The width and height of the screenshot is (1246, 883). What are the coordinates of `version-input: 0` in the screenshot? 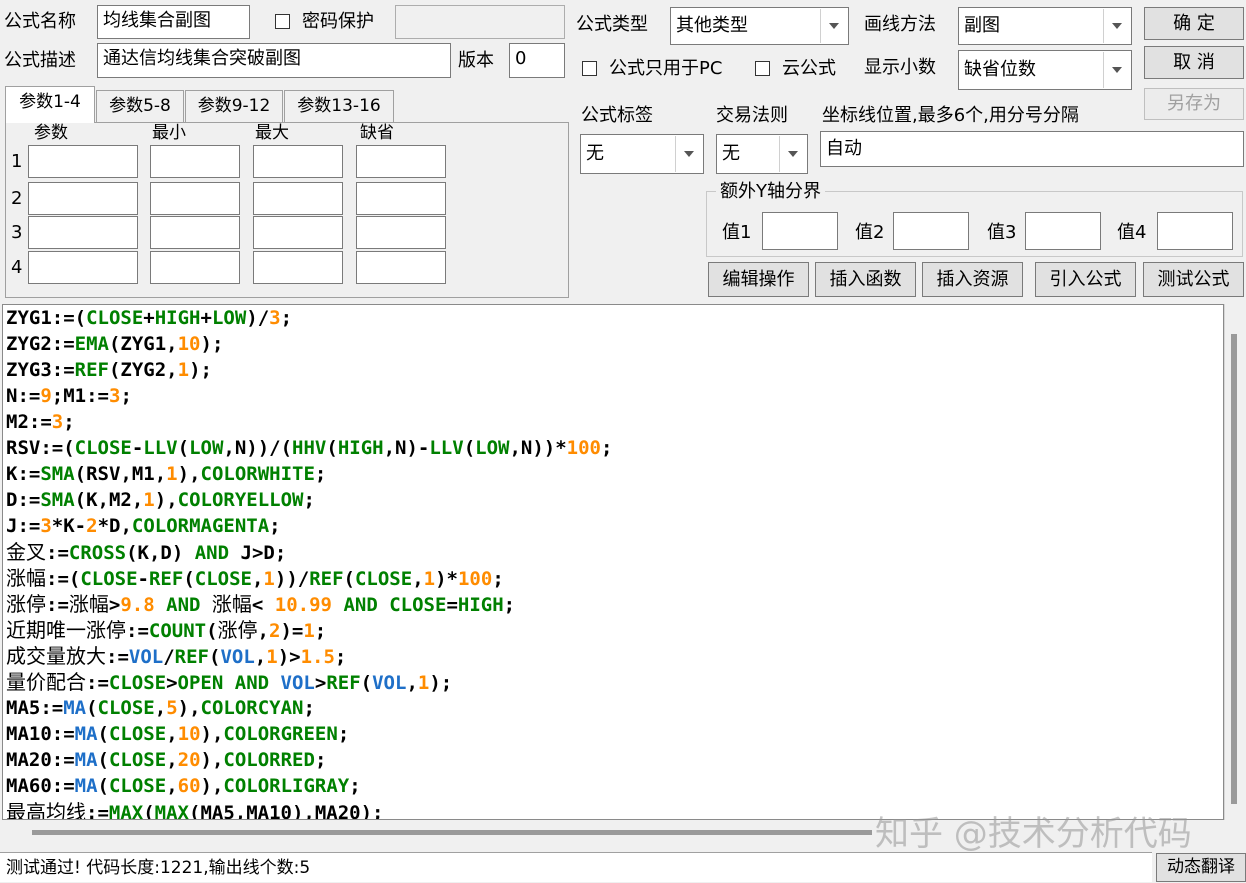 It's located at (537, 60).